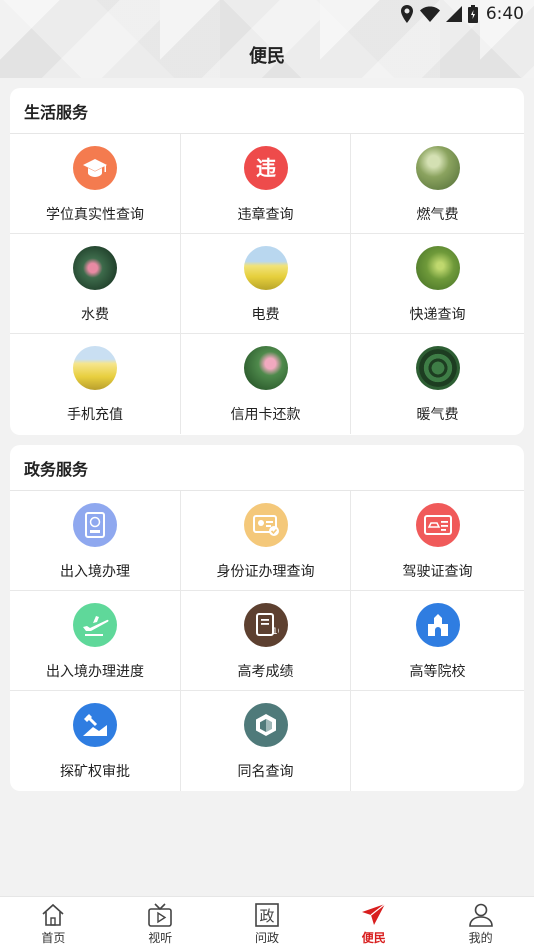 The height and width of the screenshot is (950, 534). I want to click on passport-icon, so click(95, 525).